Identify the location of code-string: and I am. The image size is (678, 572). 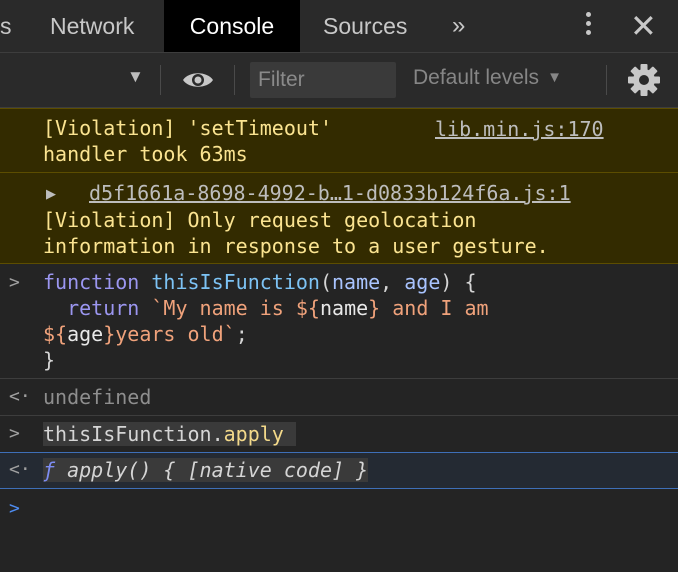
(434, 308).